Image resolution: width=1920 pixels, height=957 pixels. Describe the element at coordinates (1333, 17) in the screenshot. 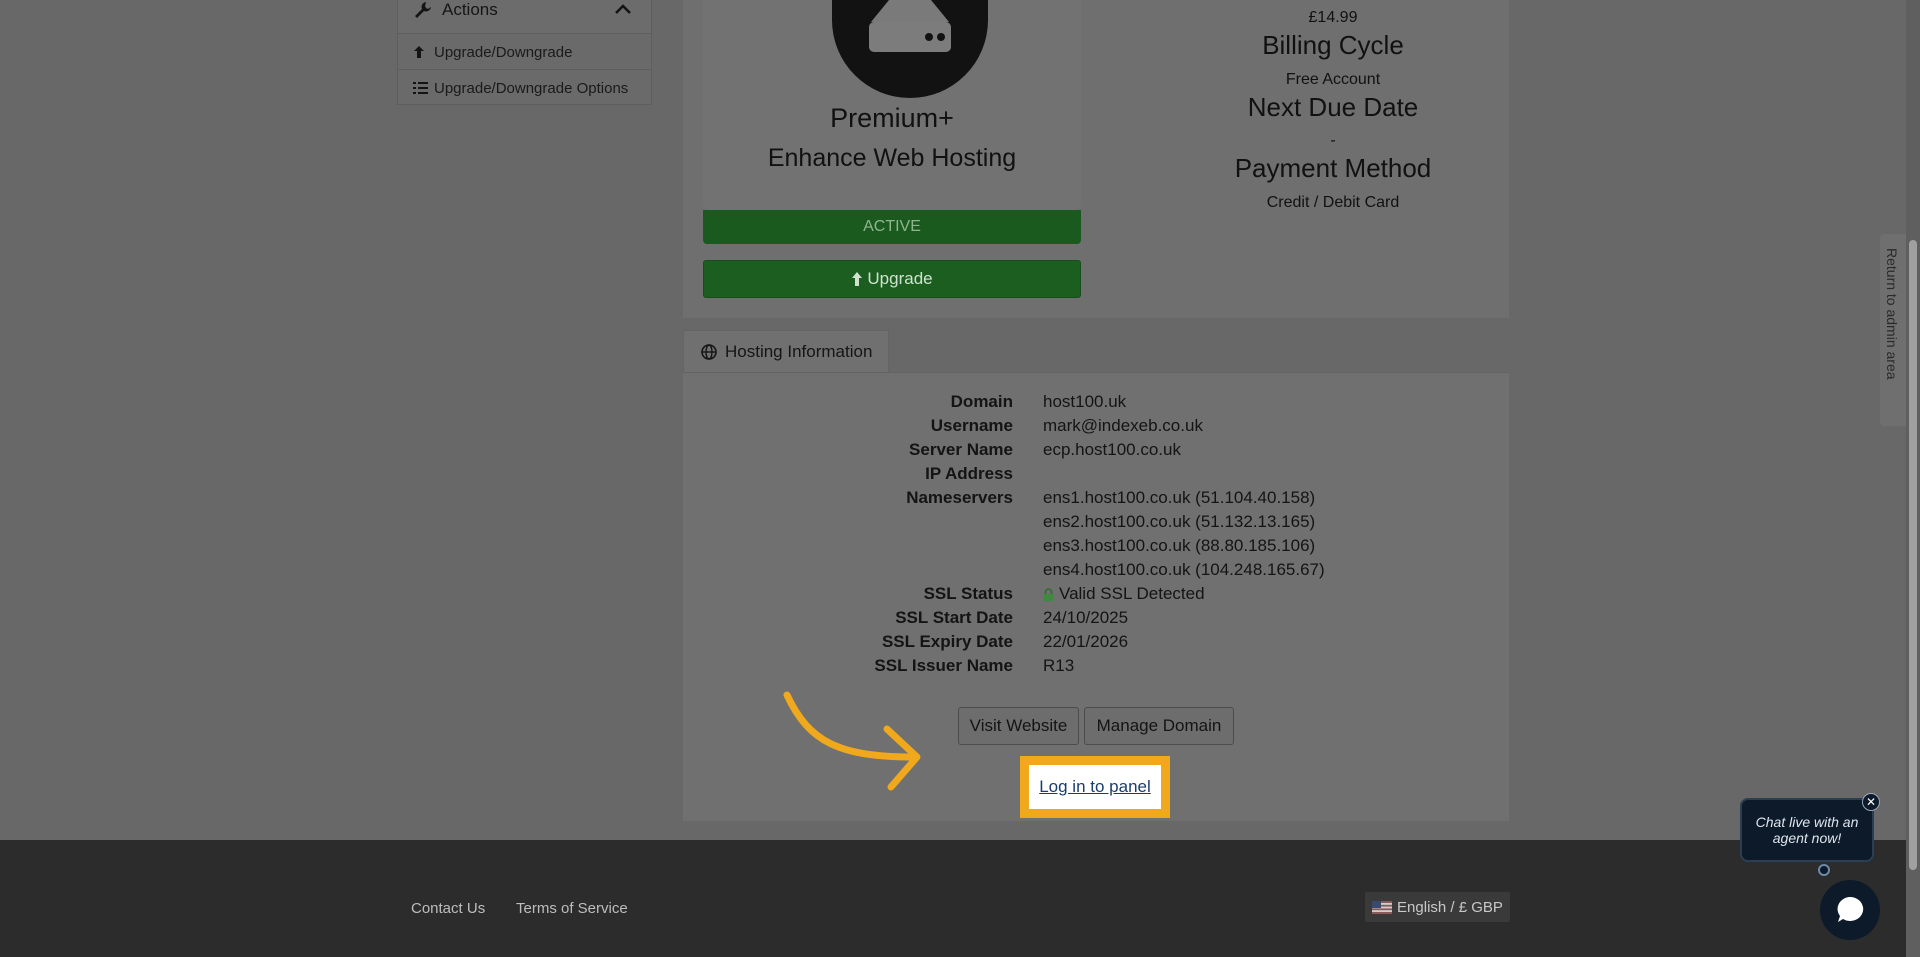

I see `price-value: £14.99` at that location.